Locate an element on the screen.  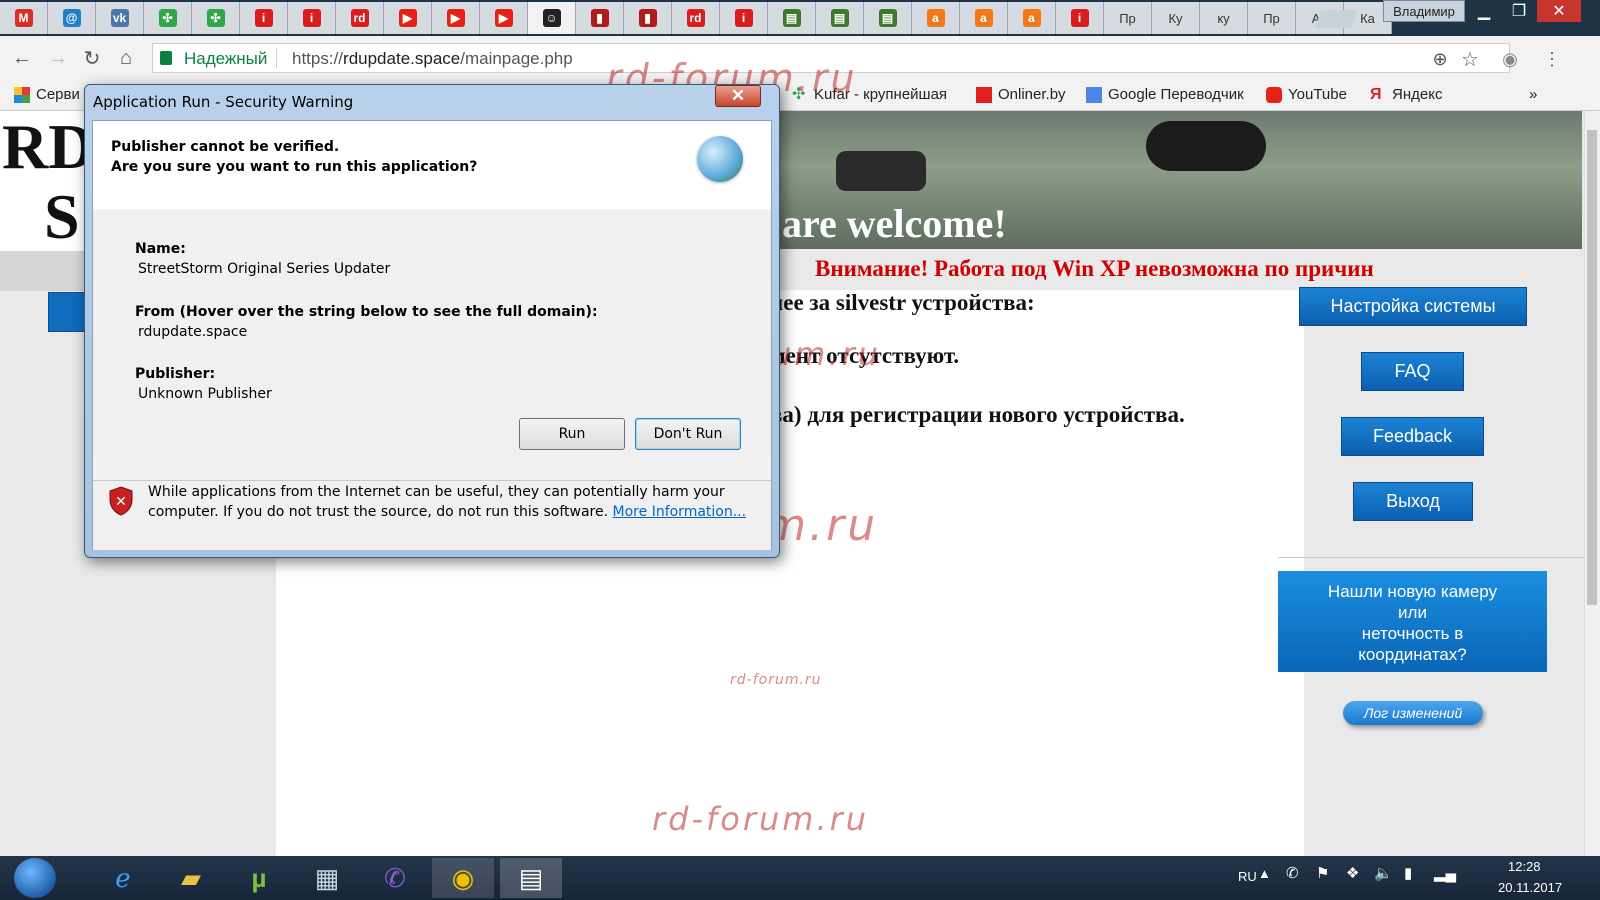
tab-favicon-icon: rd is located at coordinates (359, 18).